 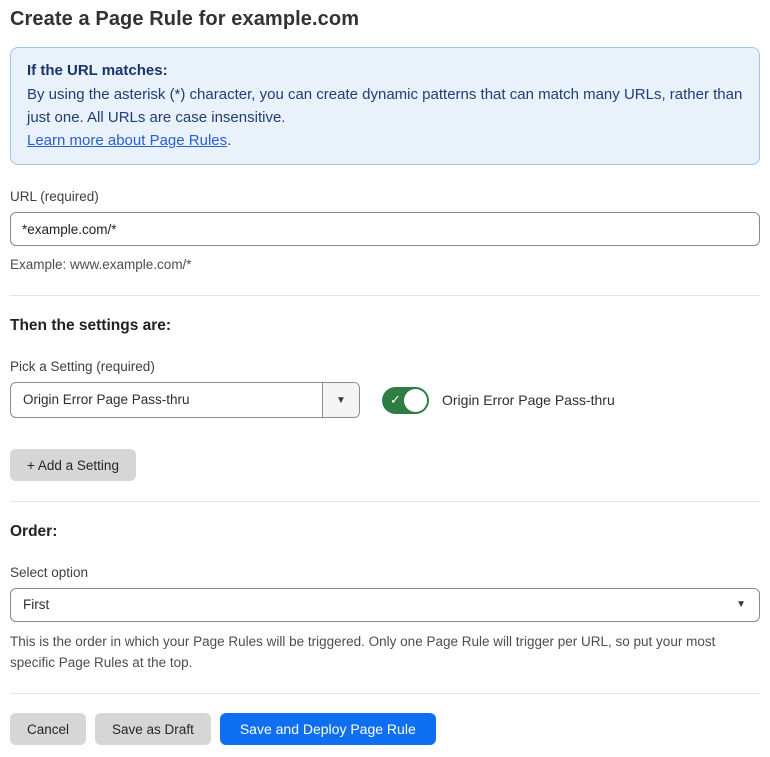 I want to click on setting-dropdown: Origin Error Page Pass-thru ▼, so click(x=185, y=400).